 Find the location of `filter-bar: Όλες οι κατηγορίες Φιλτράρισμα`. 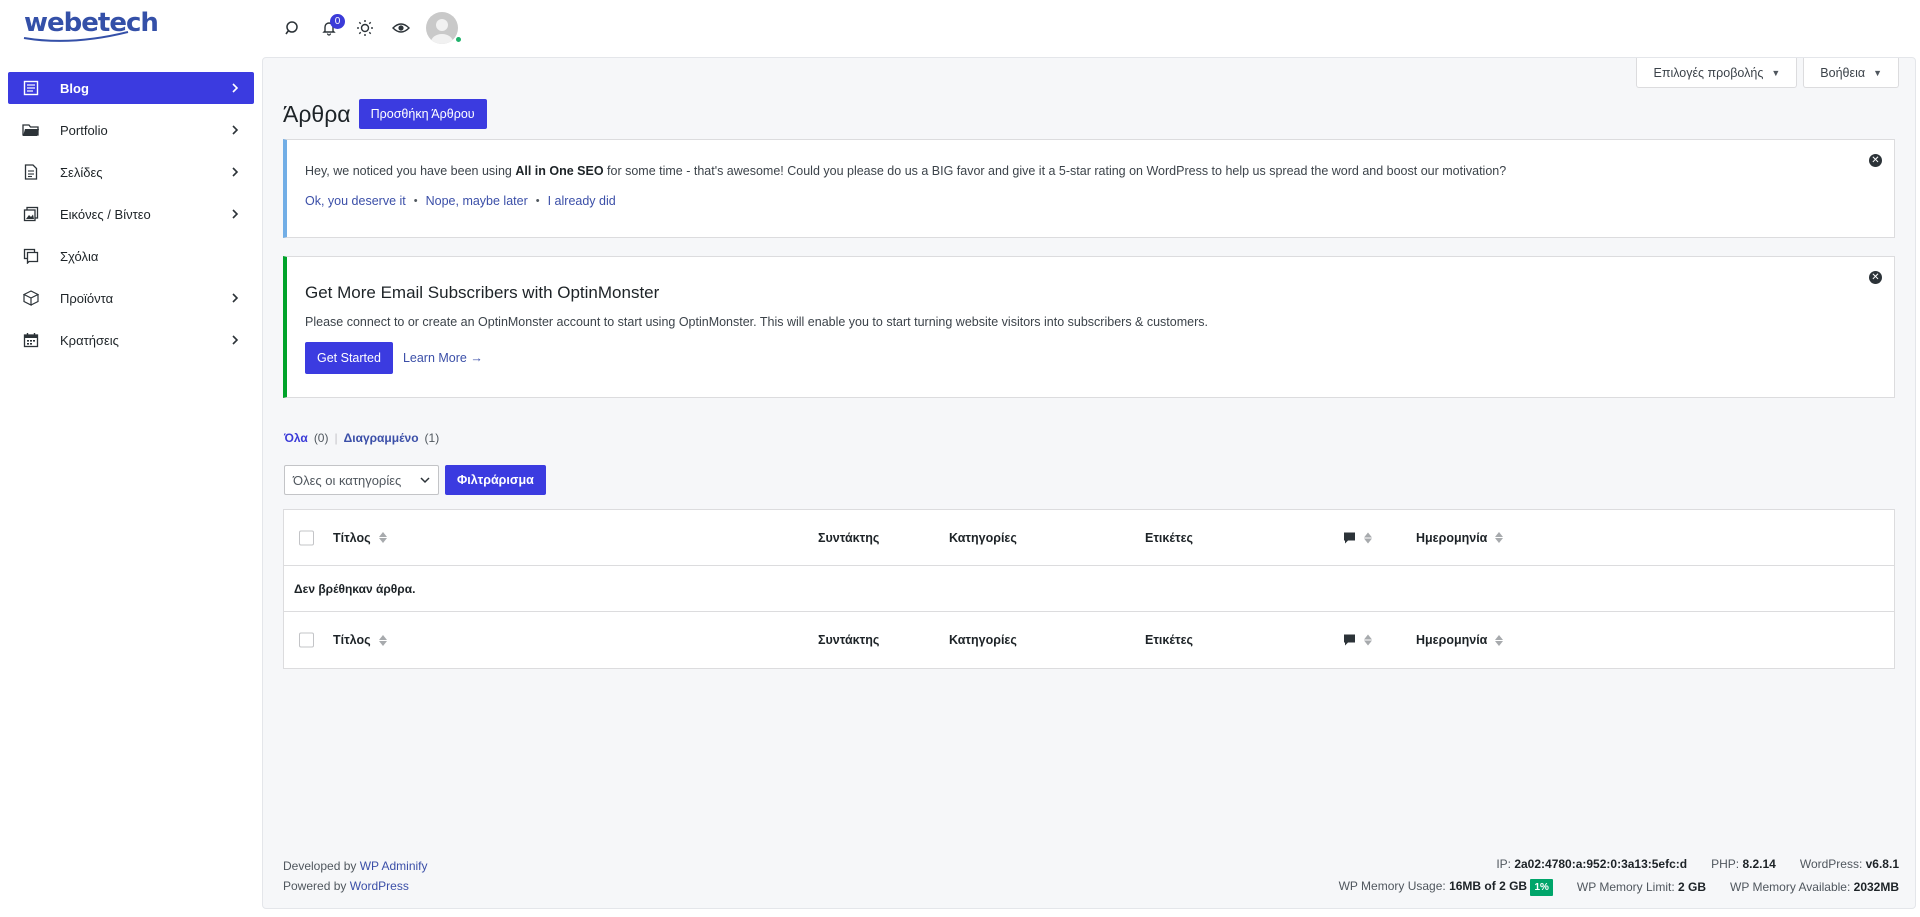

filter-bar: Όλες οι κατηγορίες Φιλτράρισμα is located at coordinates (415, 480).